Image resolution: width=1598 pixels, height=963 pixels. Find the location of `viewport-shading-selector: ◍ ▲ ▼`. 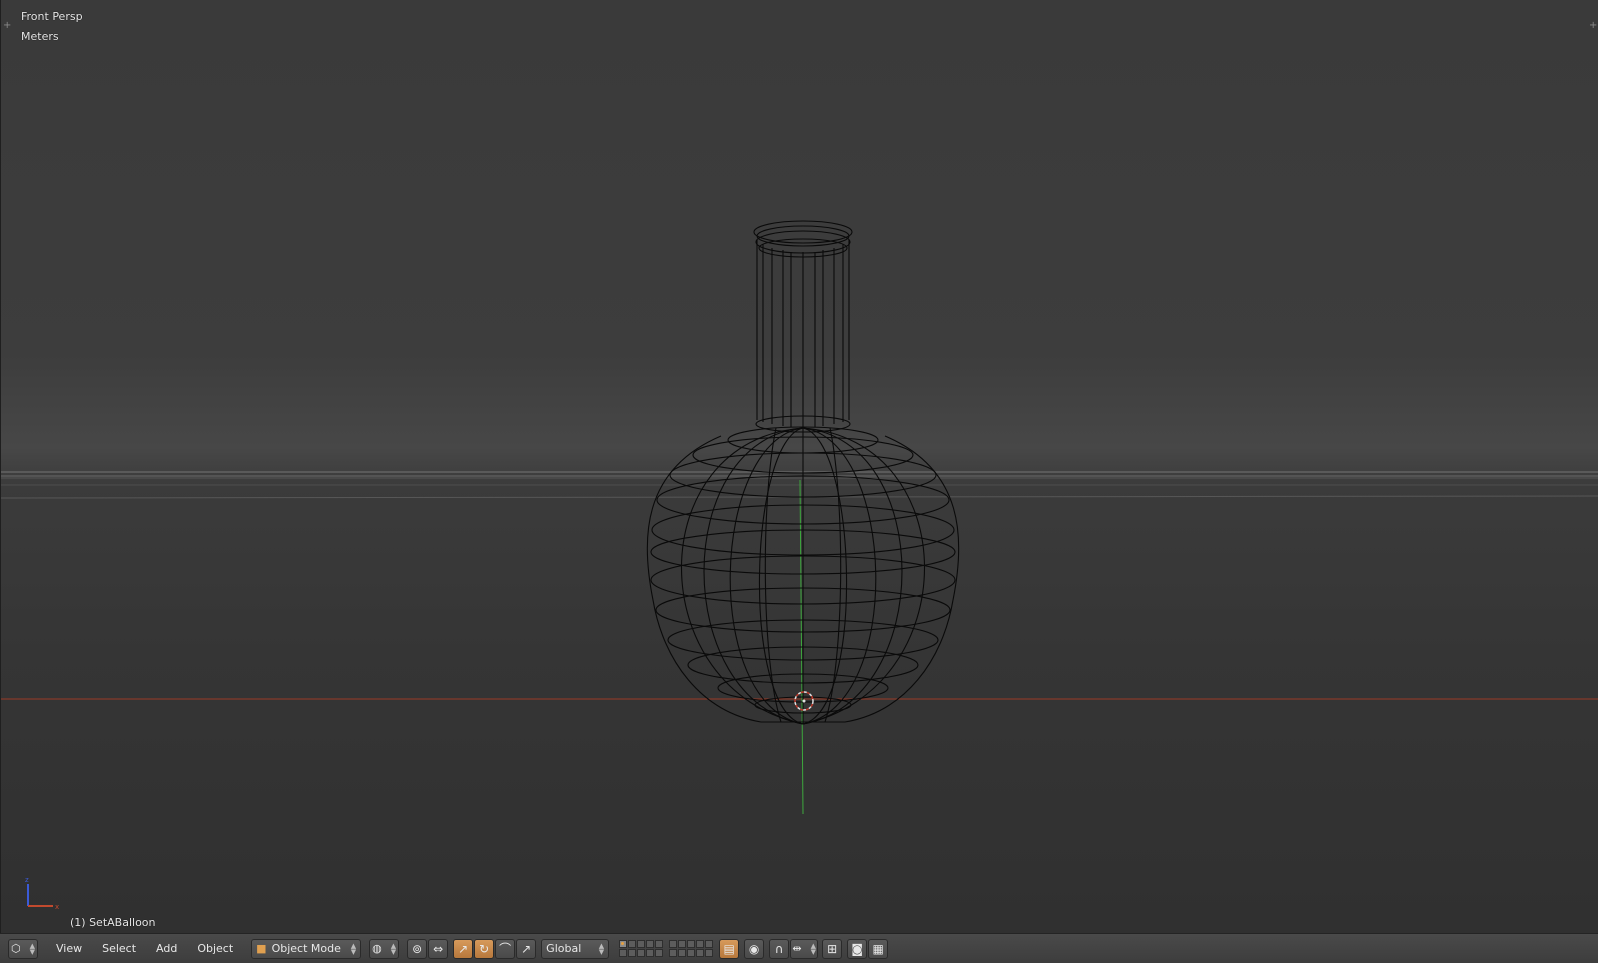

viewport-shading-selector: ◍ ▲ ▼ is located at coordinates (384, 948).